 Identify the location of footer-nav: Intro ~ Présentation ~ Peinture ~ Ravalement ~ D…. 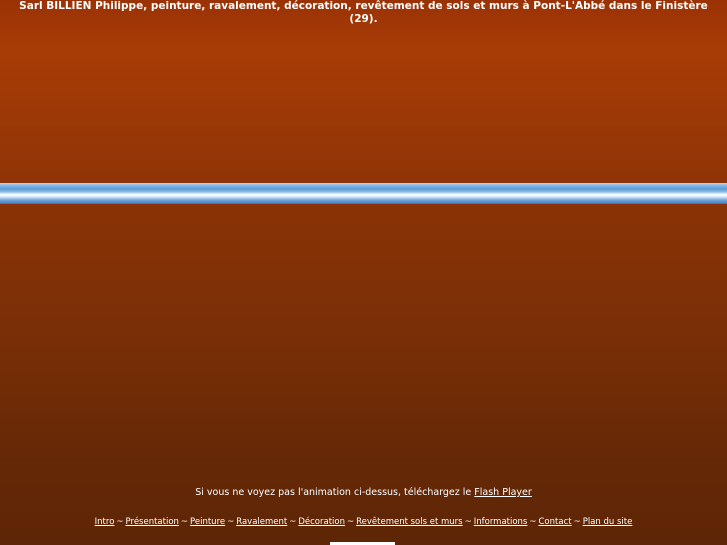
(363, 522).